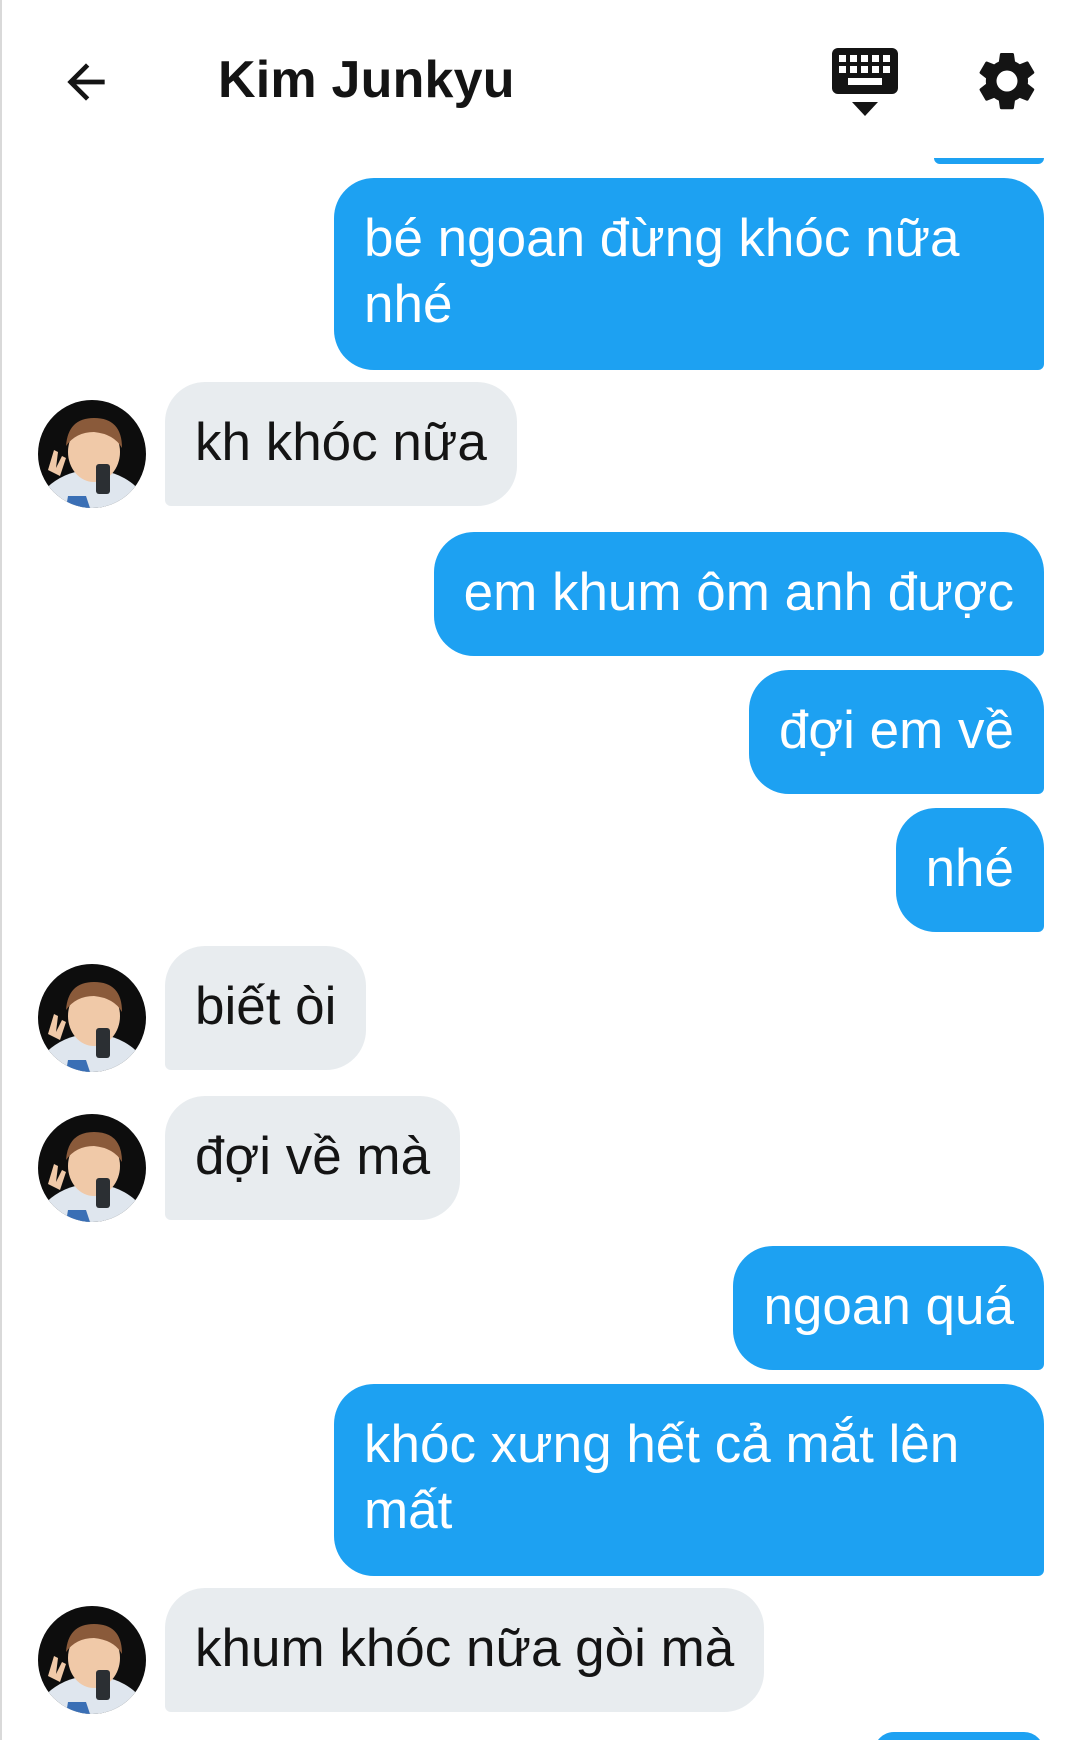  What do you see at coordinates (689, 274) in the screenshot?
I see `message-bubble-outgoing: bé ngoan đừng khóc nữa nhé` at bounding box center [689, 274].